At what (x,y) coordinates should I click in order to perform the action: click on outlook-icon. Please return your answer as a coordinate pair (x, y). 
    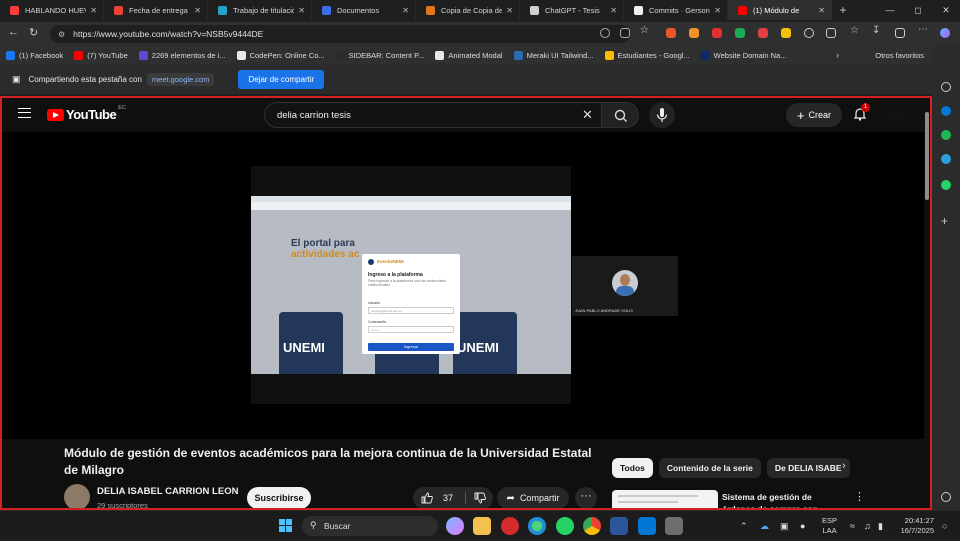
    Looking at the image, I should click on (946, 111).